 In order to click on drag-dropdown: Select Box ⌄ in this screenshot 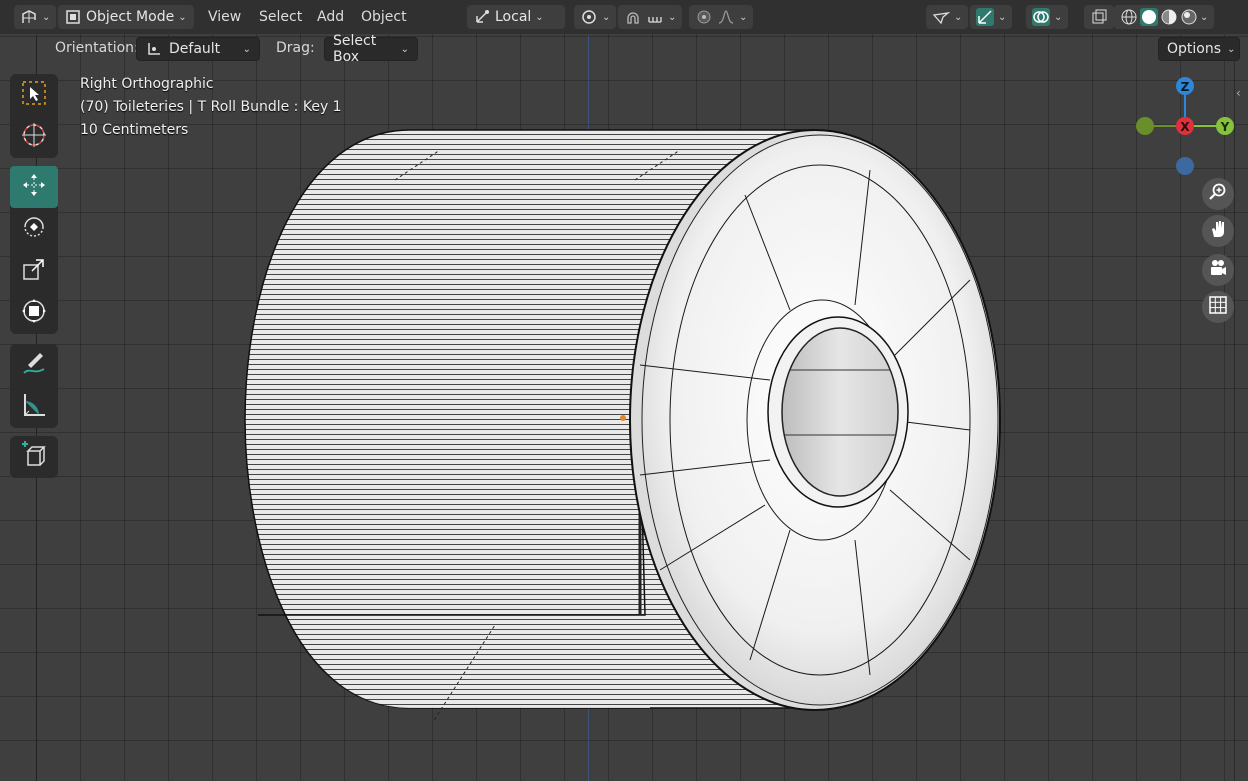, I will do `click(371, 49)`.